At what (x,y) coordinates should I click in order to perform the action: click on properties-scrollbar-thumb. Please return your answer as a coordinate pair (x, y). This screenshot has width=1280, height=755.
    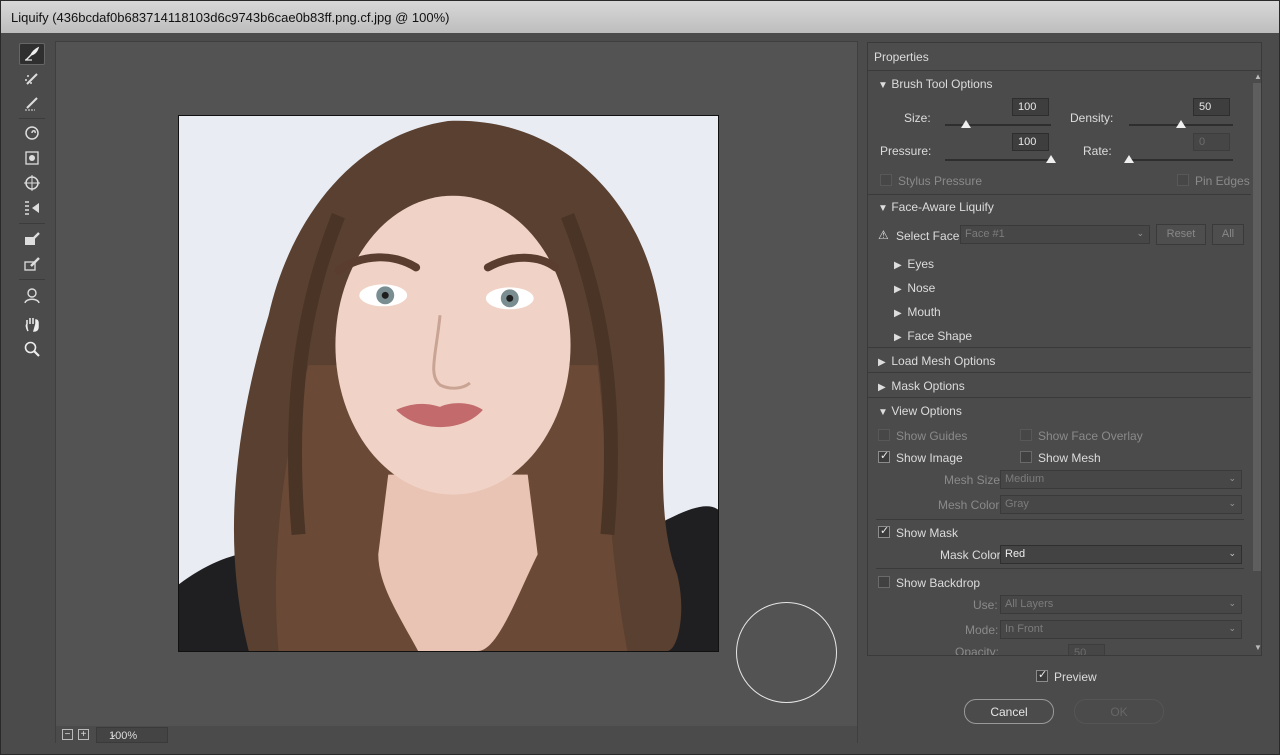
    Looking at the image, I should click on (1257, 327).